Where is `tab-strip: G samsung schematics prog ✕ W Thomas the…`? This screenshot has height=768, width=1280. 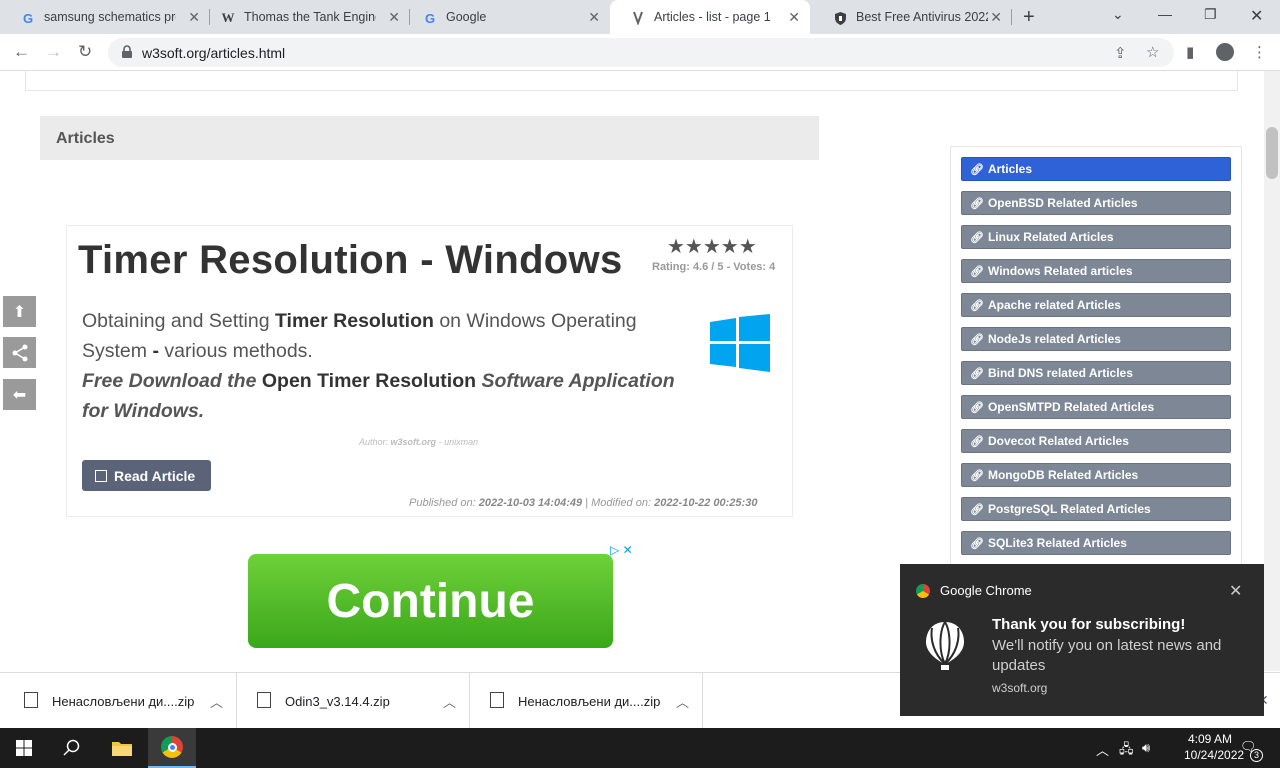 tab-strip: G samsung schematics prog ✕ W Thomas the… is located at coordinates (640, 17).